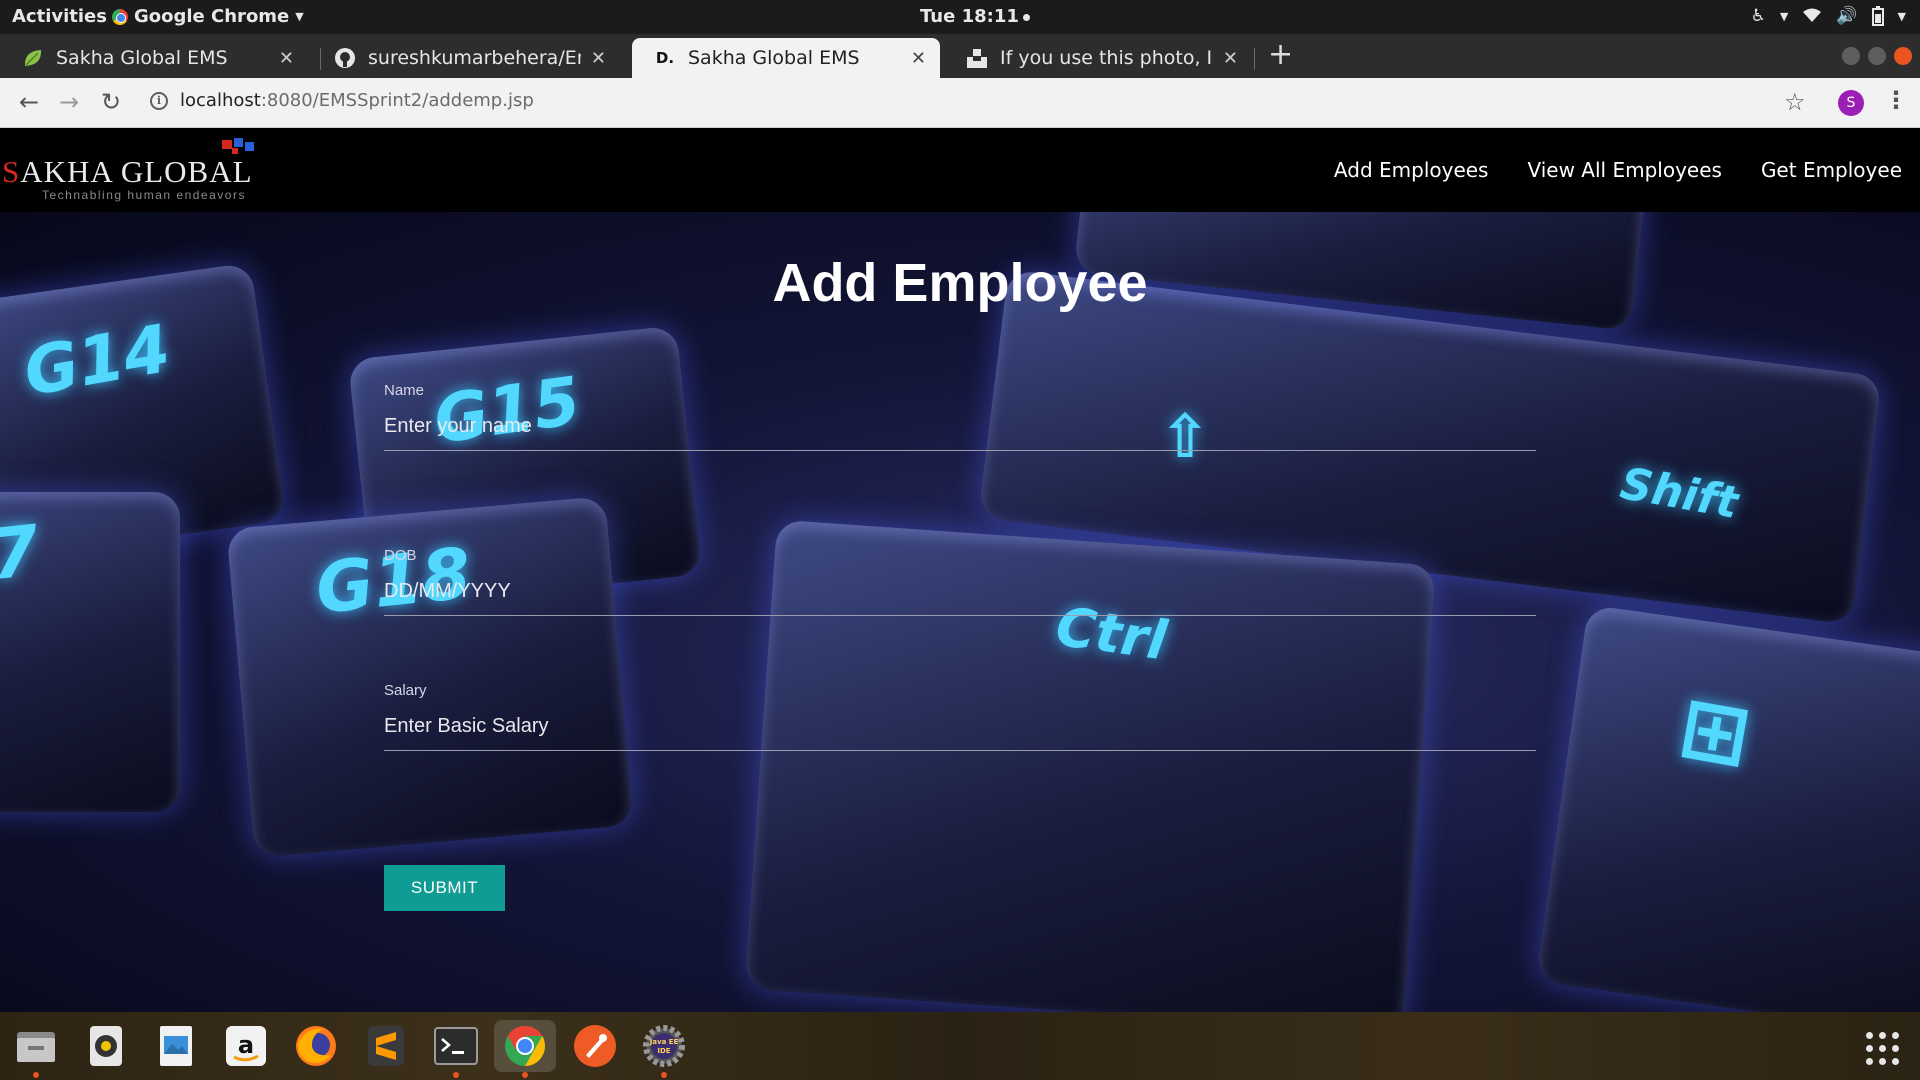 This screenshot has width=1920, height=1080. What do you see at coordinates (1903, 56) in the screenshot?
I see `close-window-icon` at bounding box center [1903, 56].